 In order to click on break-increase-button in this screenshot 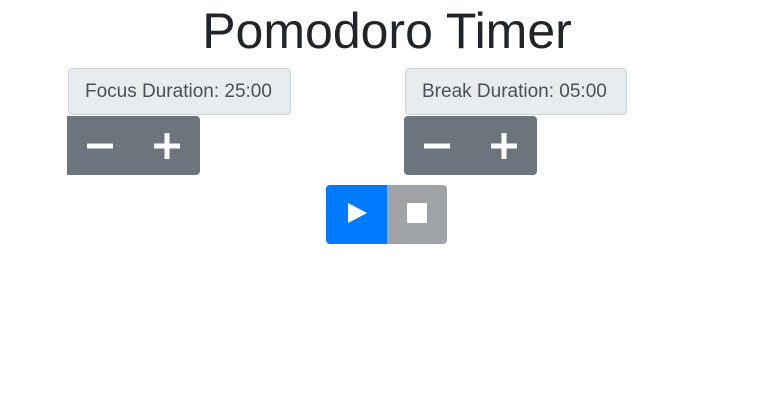, I will do `click(504, 145)`.